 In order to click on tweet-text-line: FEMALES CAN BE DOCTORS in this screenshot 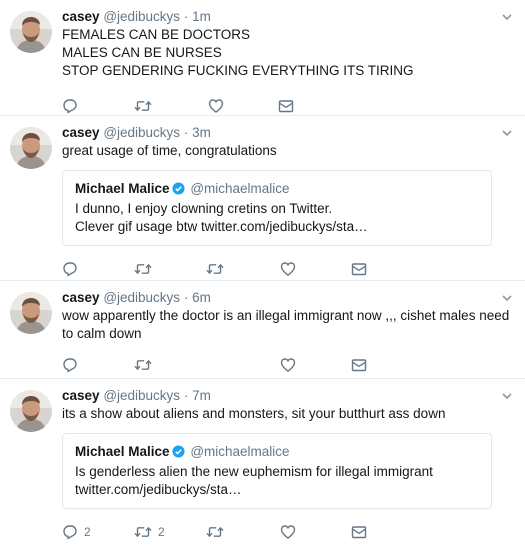, I will do `click(156, 34)`.